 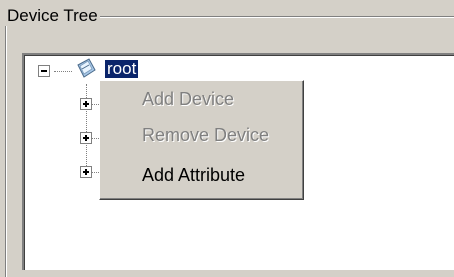 I want to click on menu-item-add-device: Add Device, so click(x=188, y=99).